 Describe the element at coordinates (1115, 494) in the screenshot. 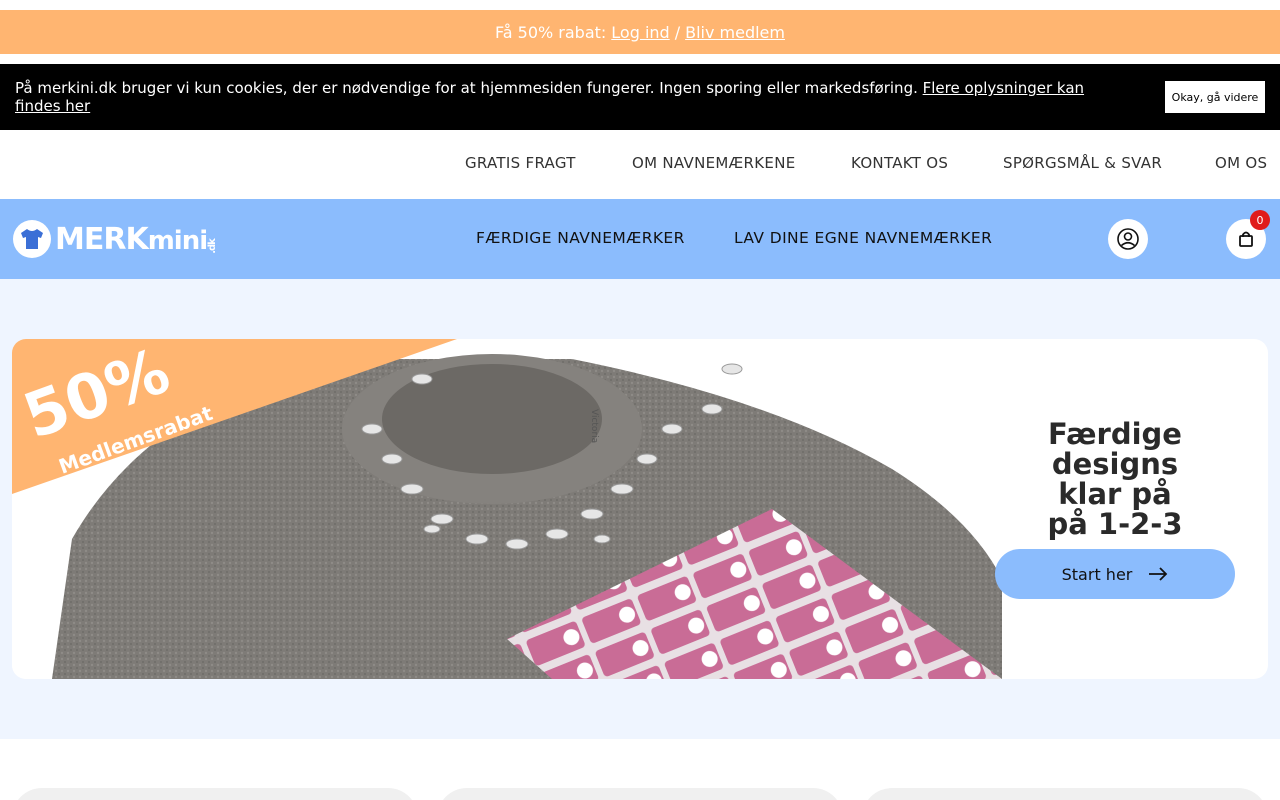

I see `hero-title-line2: klar på` at that location.